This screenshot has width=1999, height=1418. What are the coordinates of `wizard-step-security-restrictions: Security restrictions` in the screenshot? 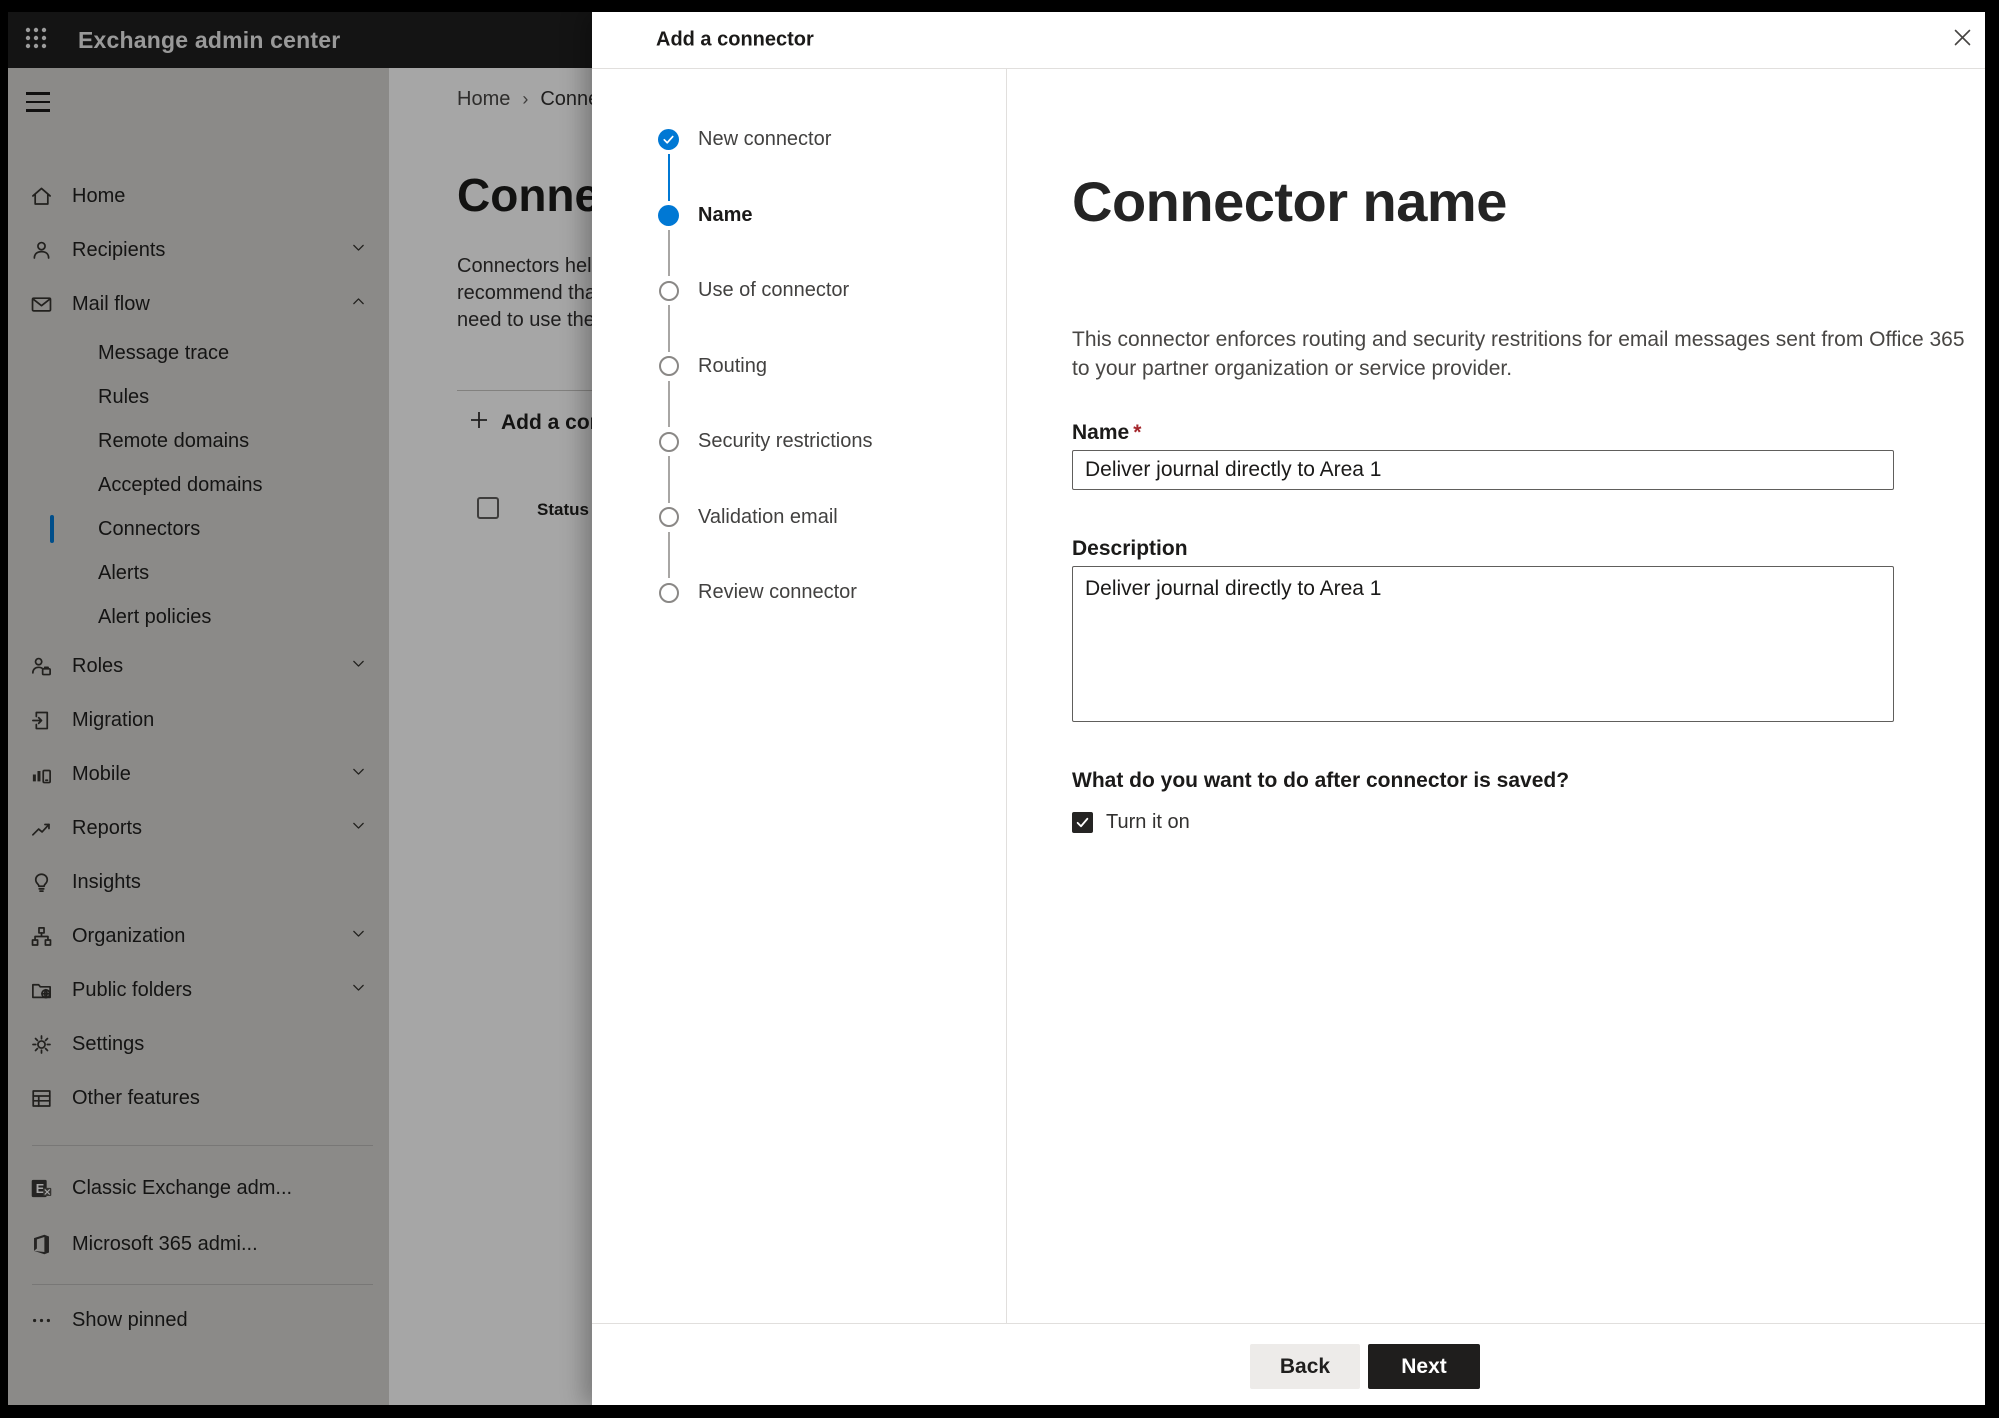 It's located at (799, 453).